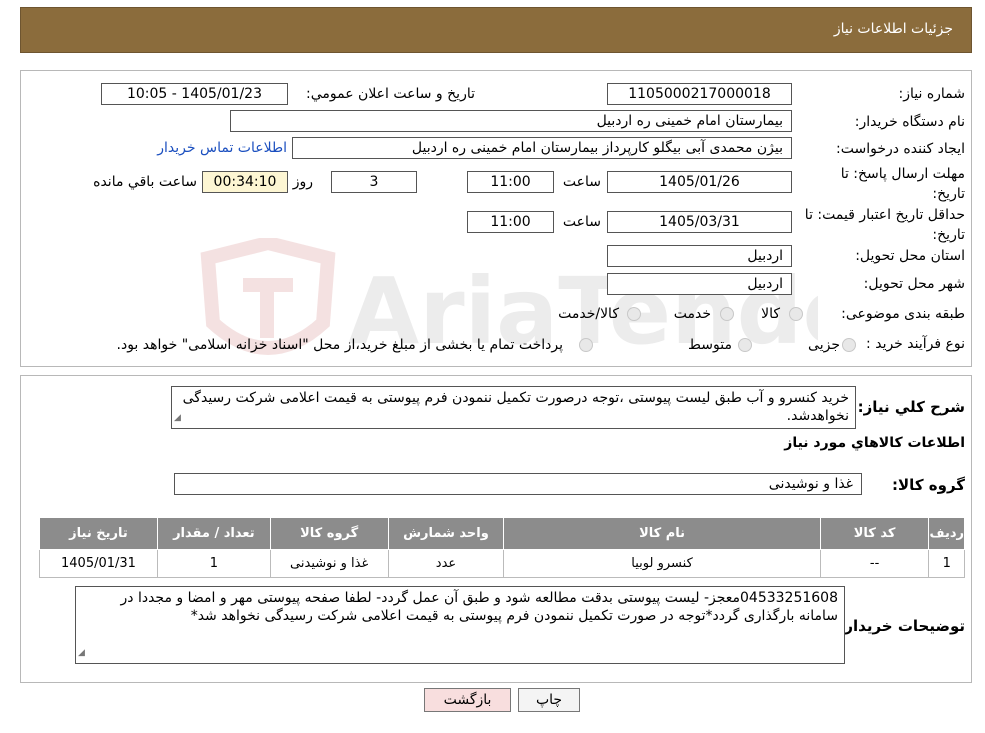  I want to click on deadline-time-label: ساعت, so click(581, 182).